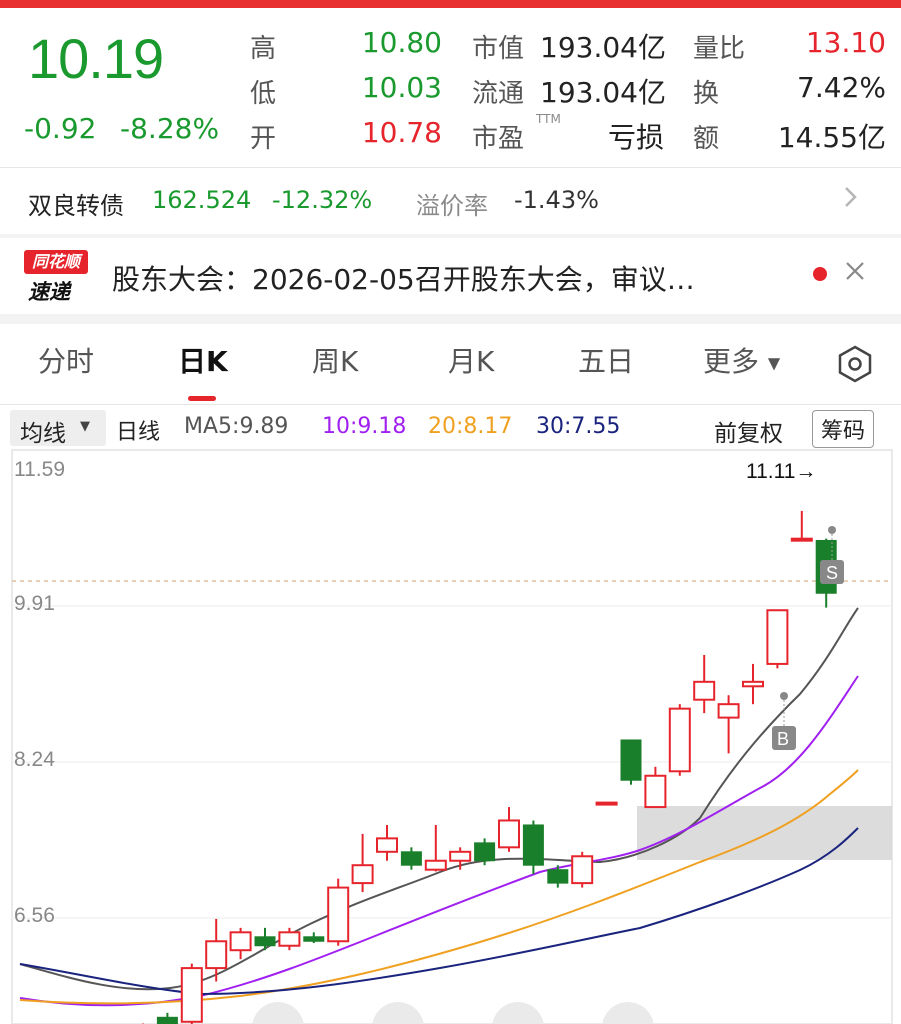  I want to click on market-cap-value: 193.04亿, so click(603, 47).